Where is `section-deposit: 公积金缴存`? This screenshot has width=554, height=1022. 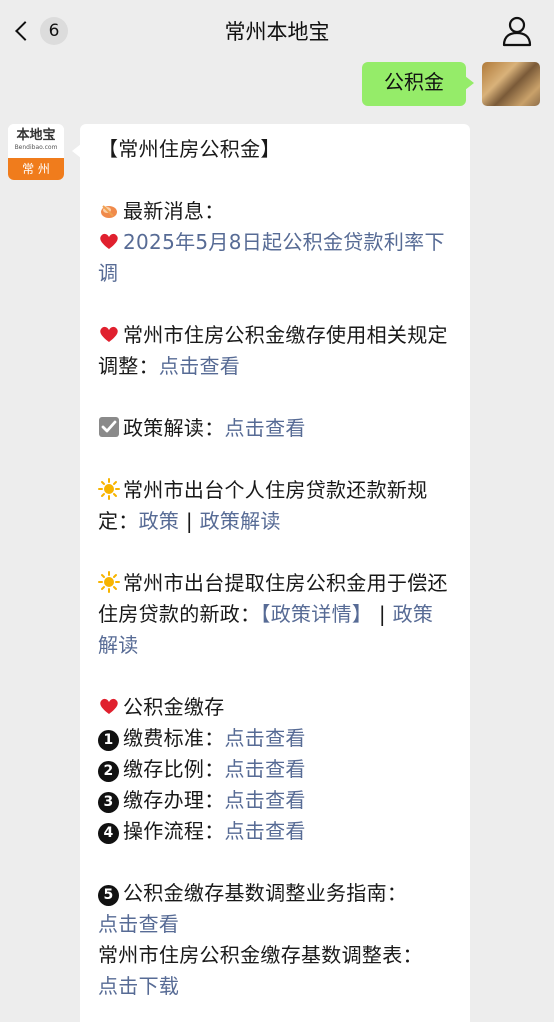 section-deposit: 公积金缴存 is located at coordinates (275, 707).